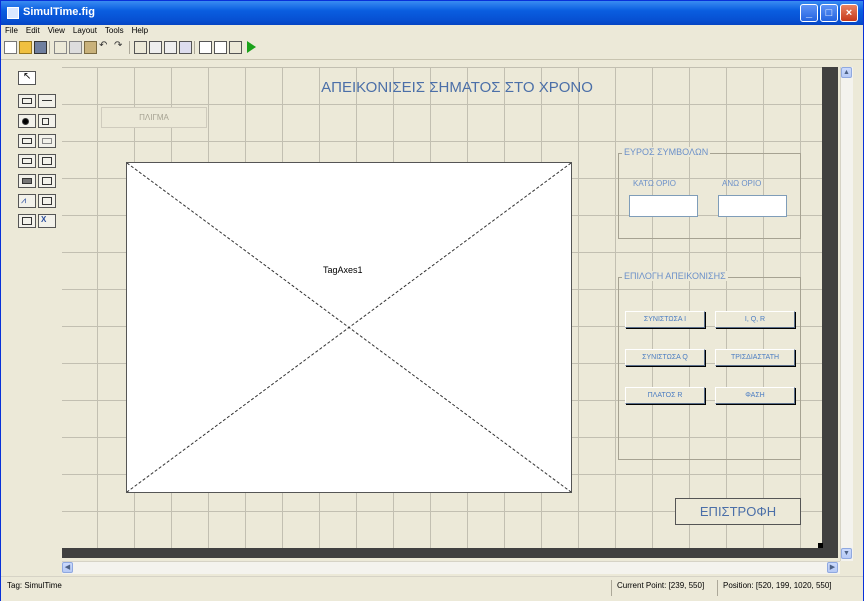 The image size is (864, 601). What do you see at coordinates (846, 72) in the screenshot?
I see `scroll-up-icon: ▲` at bounding box center [846, 72].